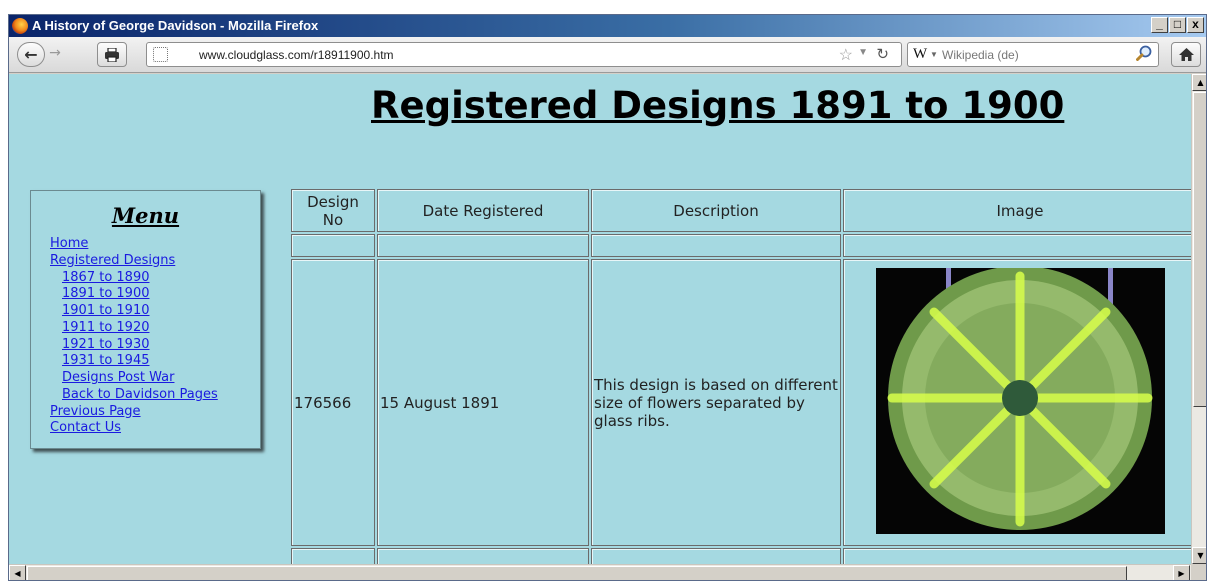  What do you see at coordinates (1159, 25) in the screenshot?
I see `minimize-button: _` at bounding box center [1159, 25].